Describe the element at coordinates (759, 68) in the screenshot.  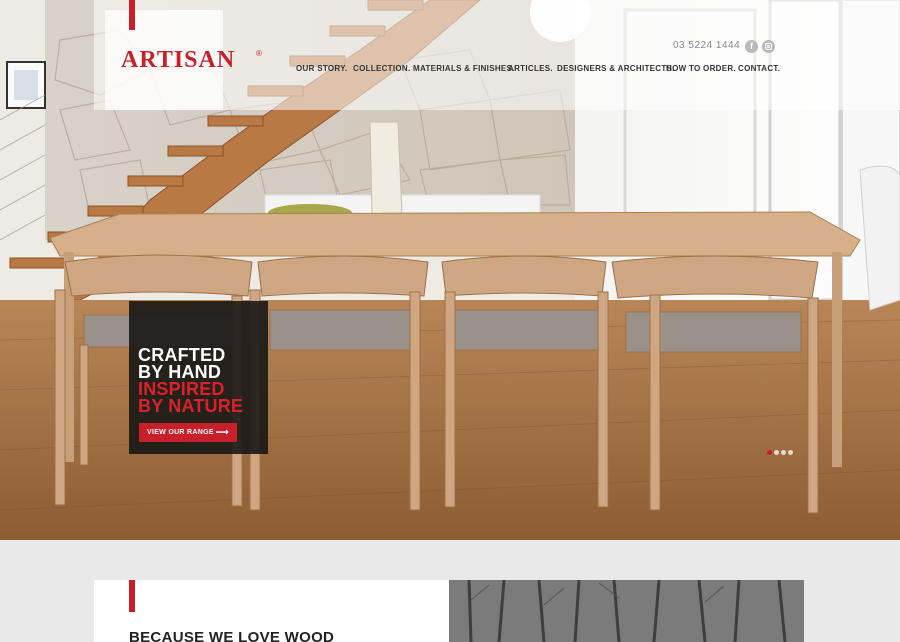
I see `nav-contact: CONTACT.` at that location.